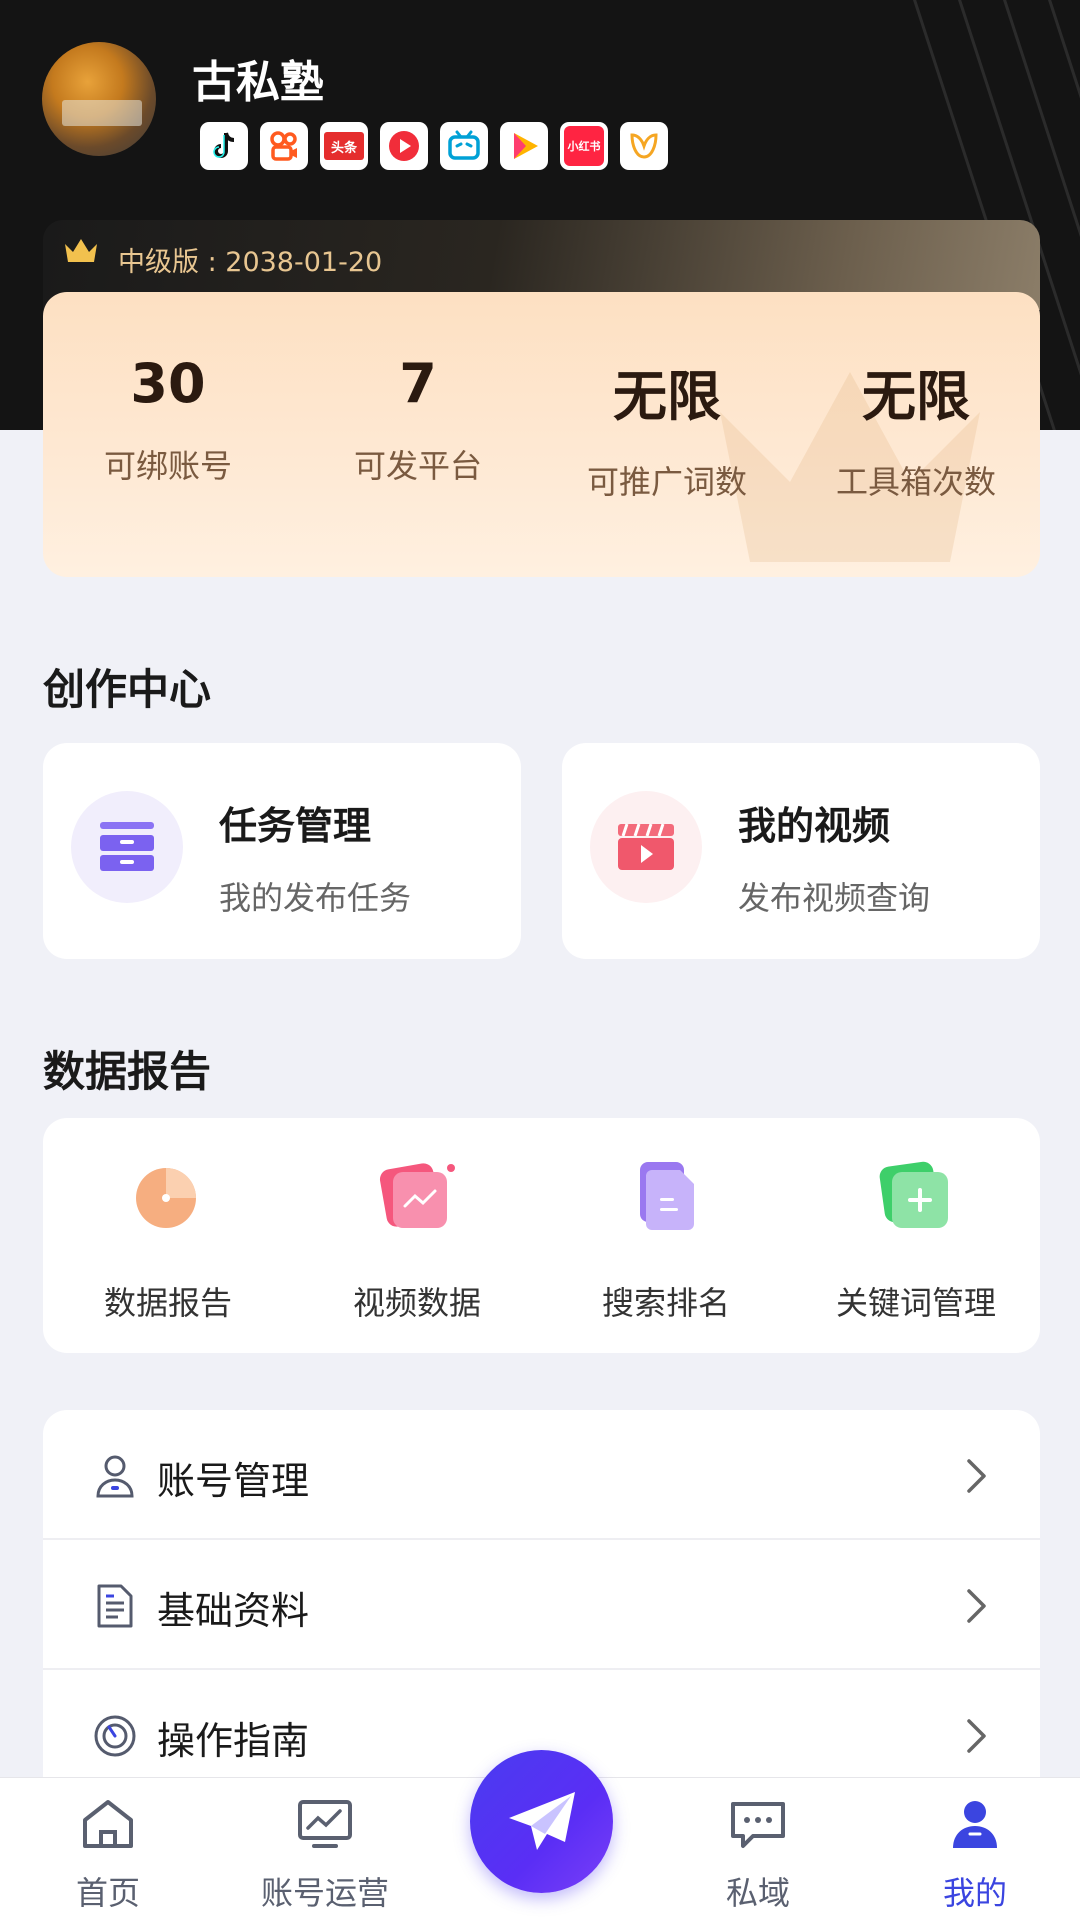 This screenshot has height=1920, width=1080. I want to click on stat-bind-accounts: 30 可绑账号, so click(168, 419).